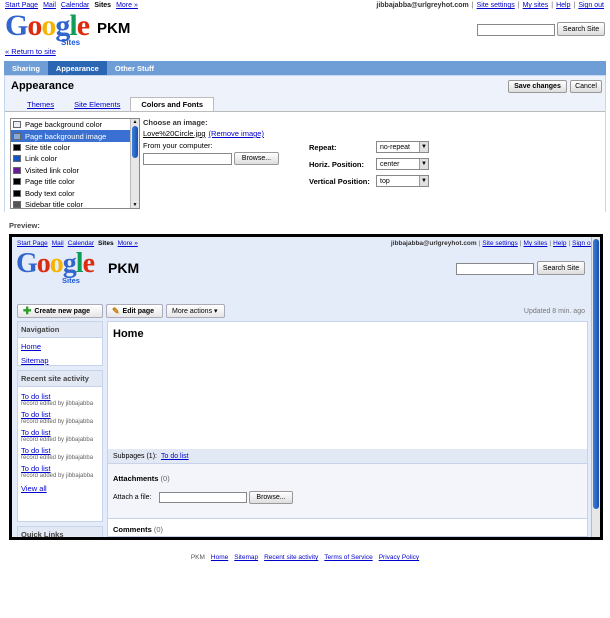 The width and height of the screenshot is (610, 618). Describe the element at coordinates (71, 203) in the screenshot. I see `element-list-item: Sidebar title color` at that location.